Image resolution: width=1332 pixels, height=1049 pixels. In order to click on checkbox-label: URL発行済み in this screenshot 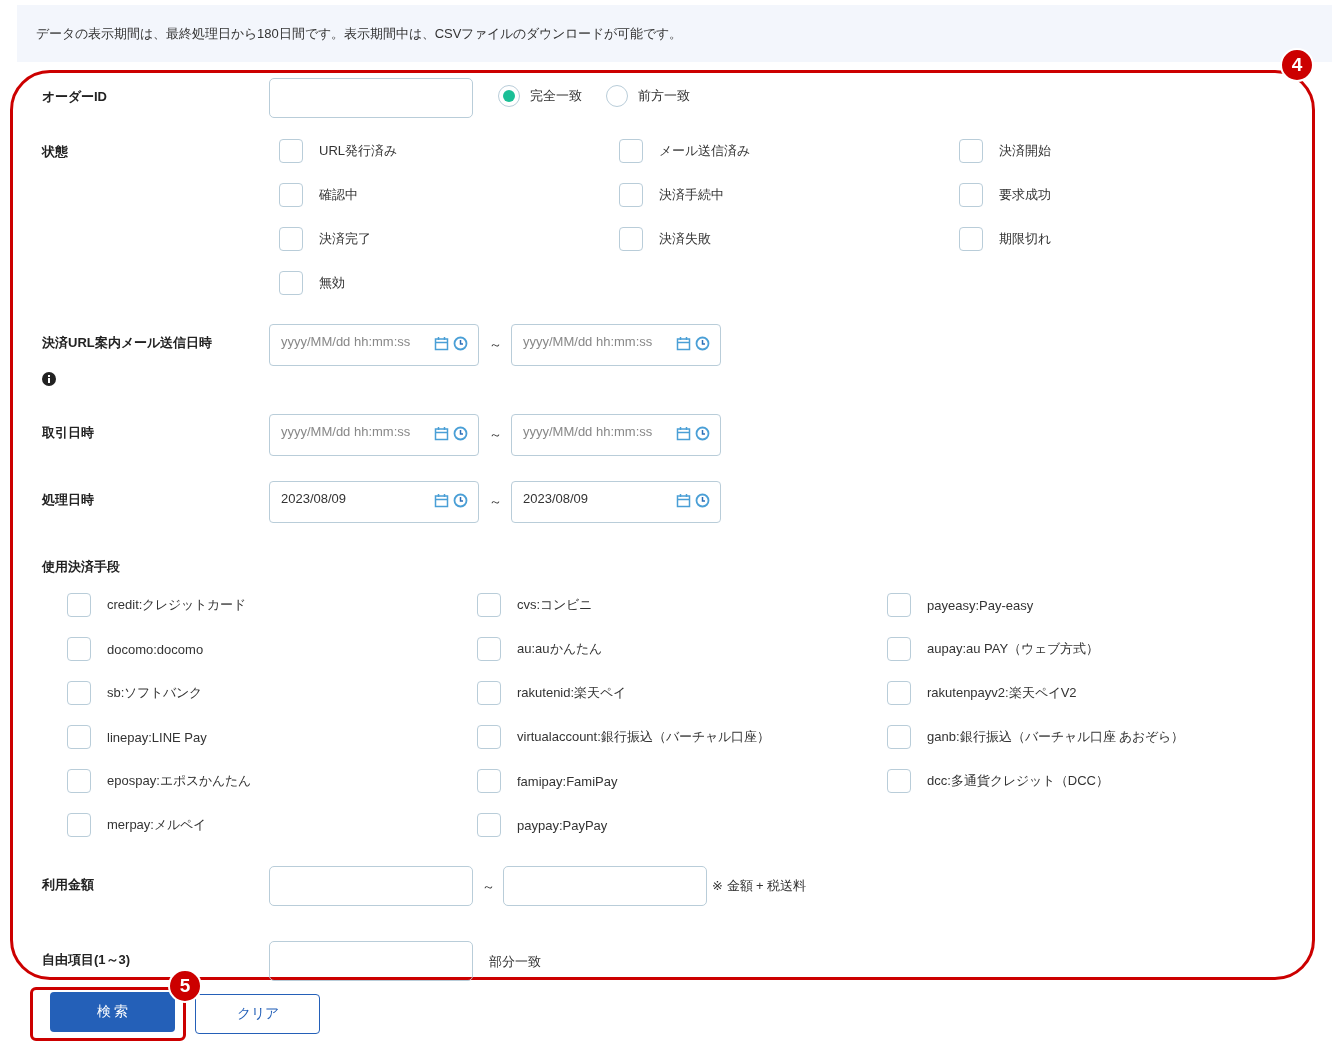, I will do `click(358, 151)`.